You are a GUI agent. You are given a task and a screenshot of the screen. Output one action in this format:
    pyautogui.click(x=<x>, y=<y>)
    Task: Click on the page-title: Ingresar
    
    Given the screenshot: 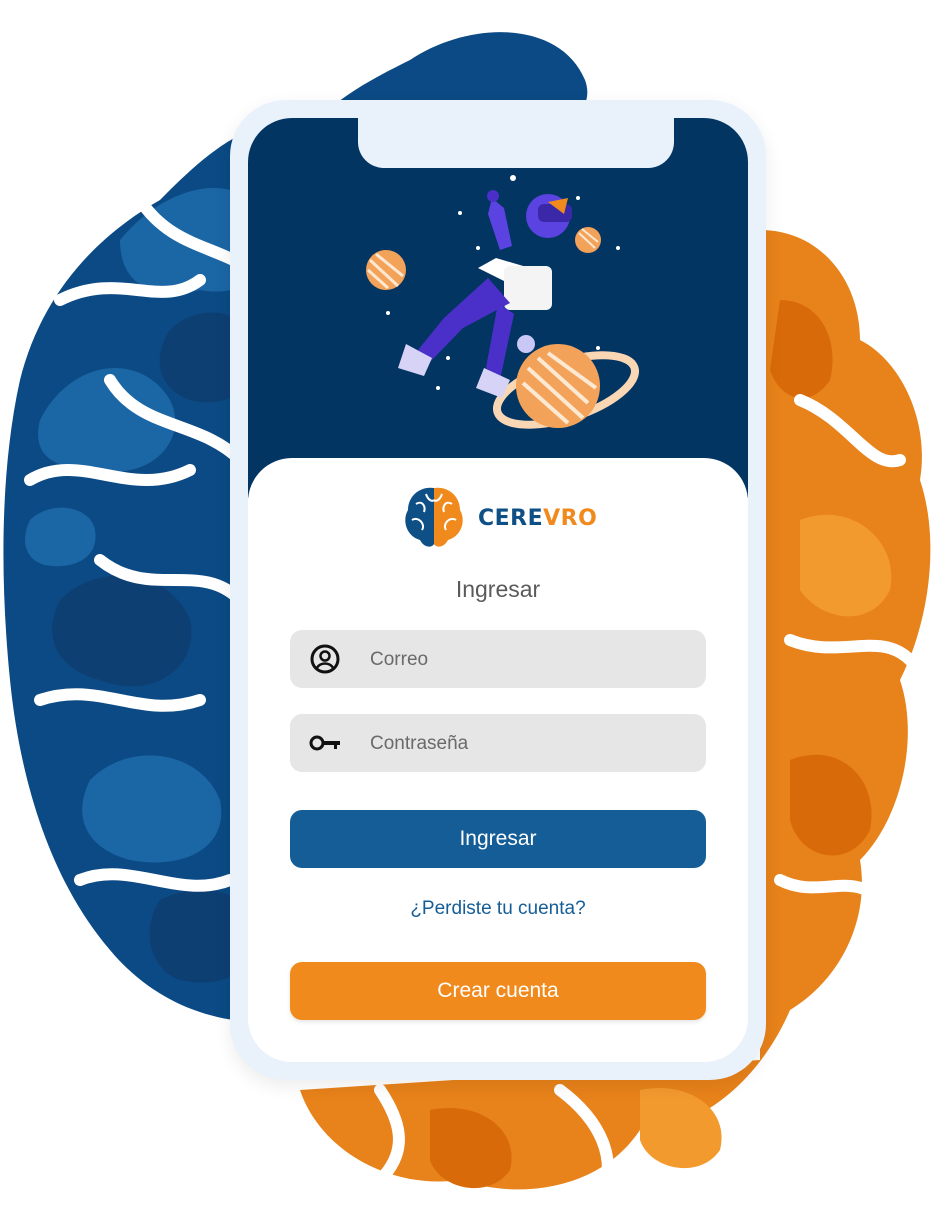 What is the action you would take?
    pyautogui.click(x=498, y=589)
    